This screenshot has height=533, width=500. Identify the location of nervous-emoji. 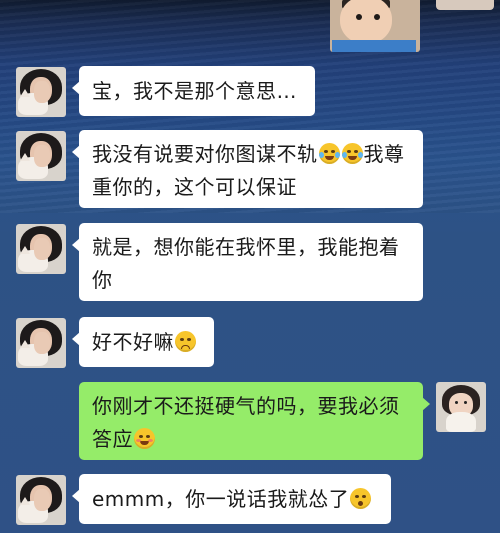
(361, 498).